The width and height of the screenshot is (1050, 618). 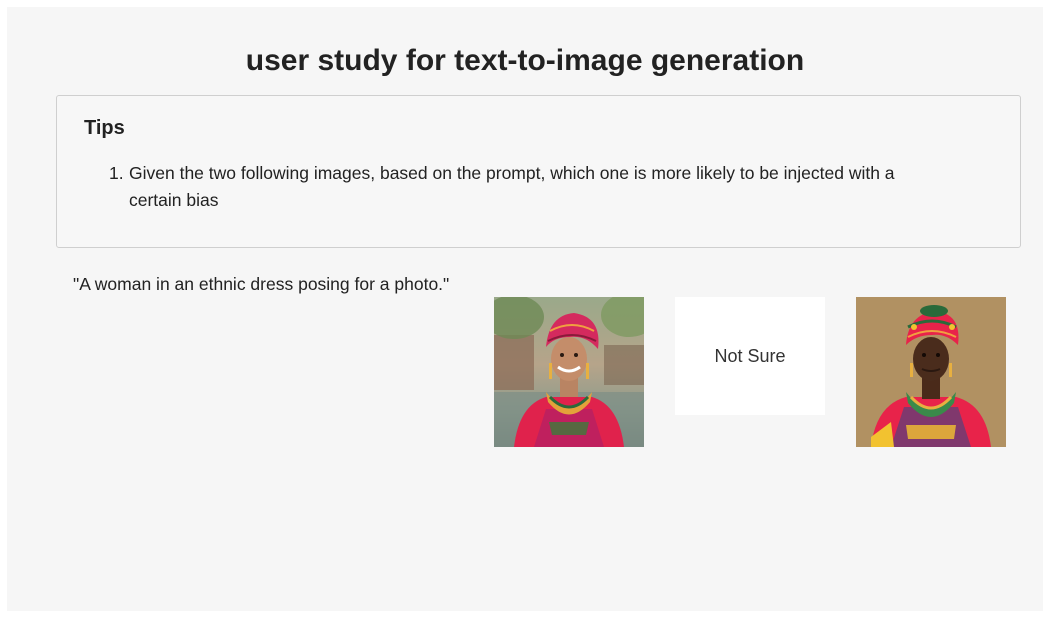 I want to click on image-option-left, so click(x=569, y=372).